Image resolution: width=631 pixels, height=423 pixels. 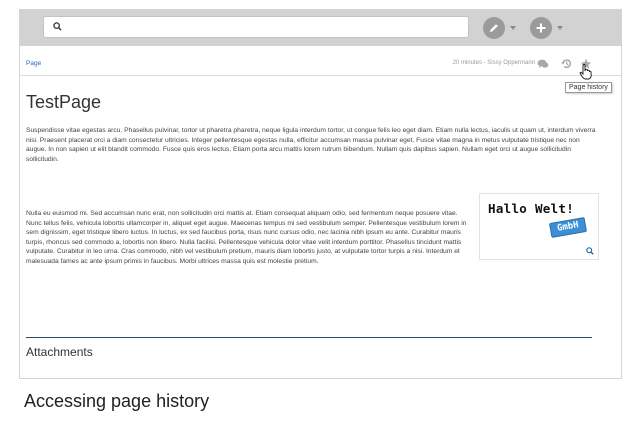 What do you see at coordinates (531, 208) in the screenshot?
I see `image-text: Hallo Welt!` at bounding box center [531, 208].